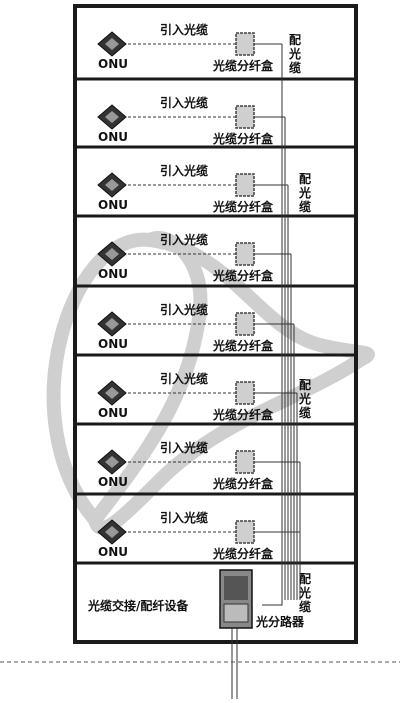 This screenshot has width=400, height=703. What do you see at coordinates (304, 593) in the screenshot?
I see `distribution-cable-label-4: 配光缆` at bounding box center [304, 593].